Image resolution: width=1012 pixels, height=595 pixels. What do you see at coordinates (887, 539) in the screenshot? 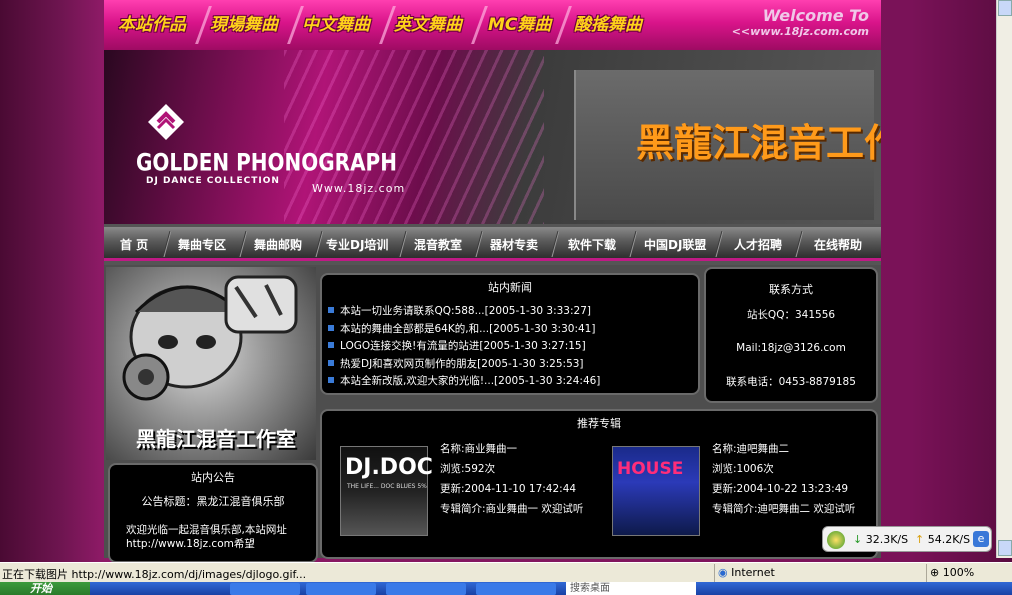
I see `download-speed-value: 32.3K/S` at bounding box center [887, 539].